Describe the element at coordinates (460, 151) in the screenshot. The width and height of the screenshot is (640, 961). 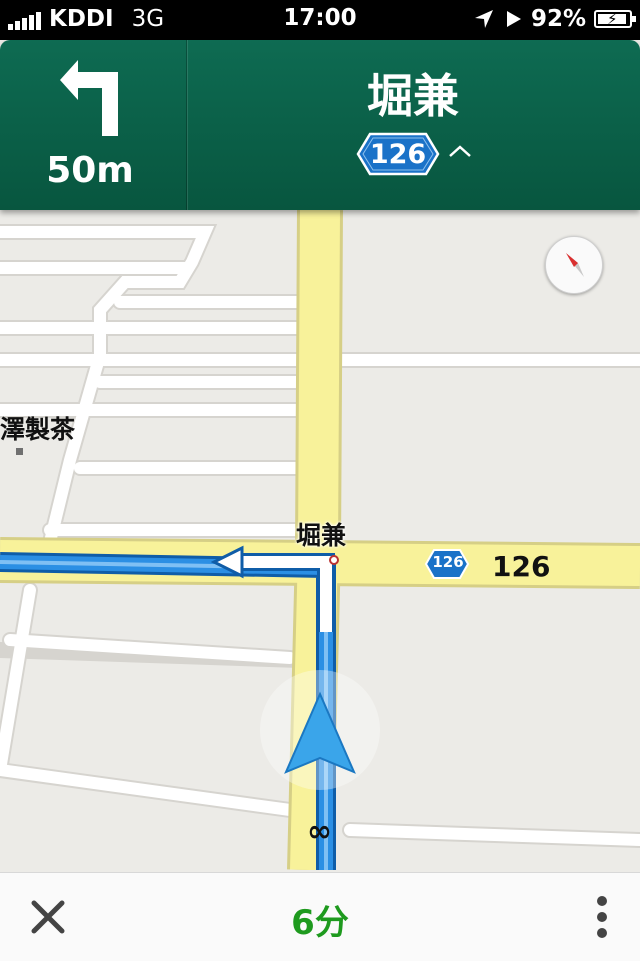
I see `chevron-up-icon` at that location.